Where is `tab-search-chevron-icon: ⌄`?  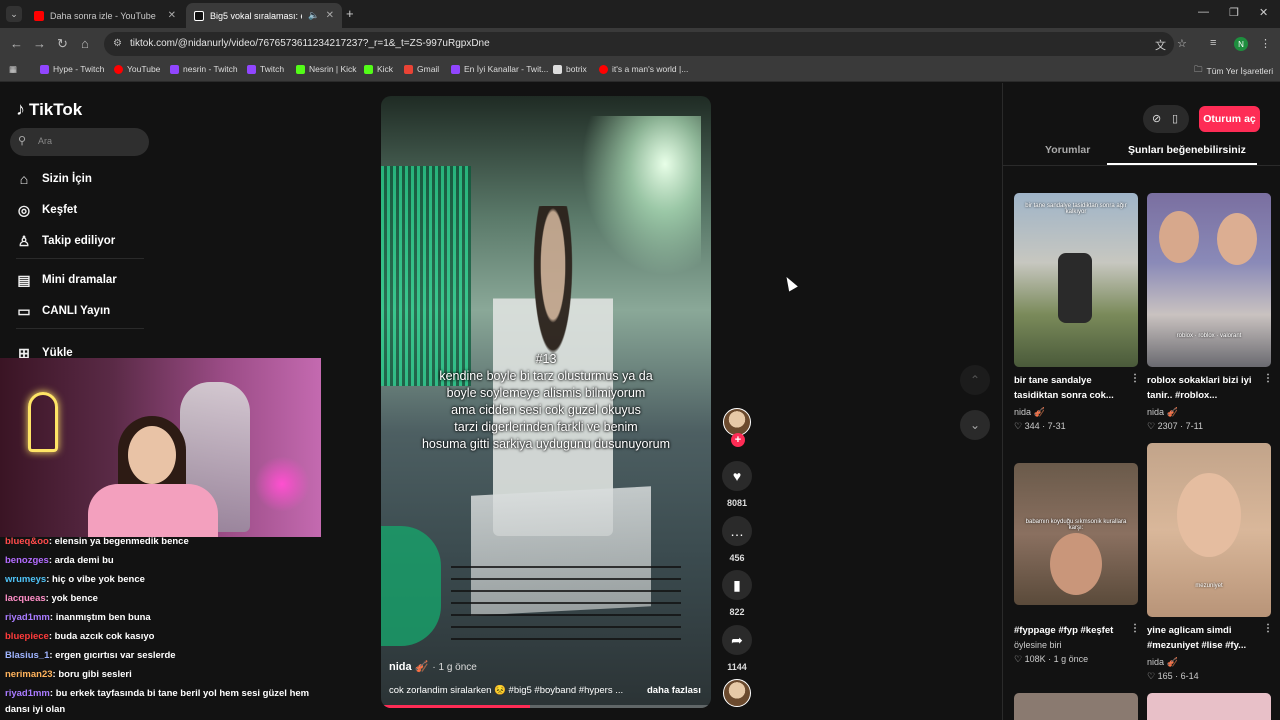
tab-search-chevron-icon: ⌄ is located at coordinates (14, 14).